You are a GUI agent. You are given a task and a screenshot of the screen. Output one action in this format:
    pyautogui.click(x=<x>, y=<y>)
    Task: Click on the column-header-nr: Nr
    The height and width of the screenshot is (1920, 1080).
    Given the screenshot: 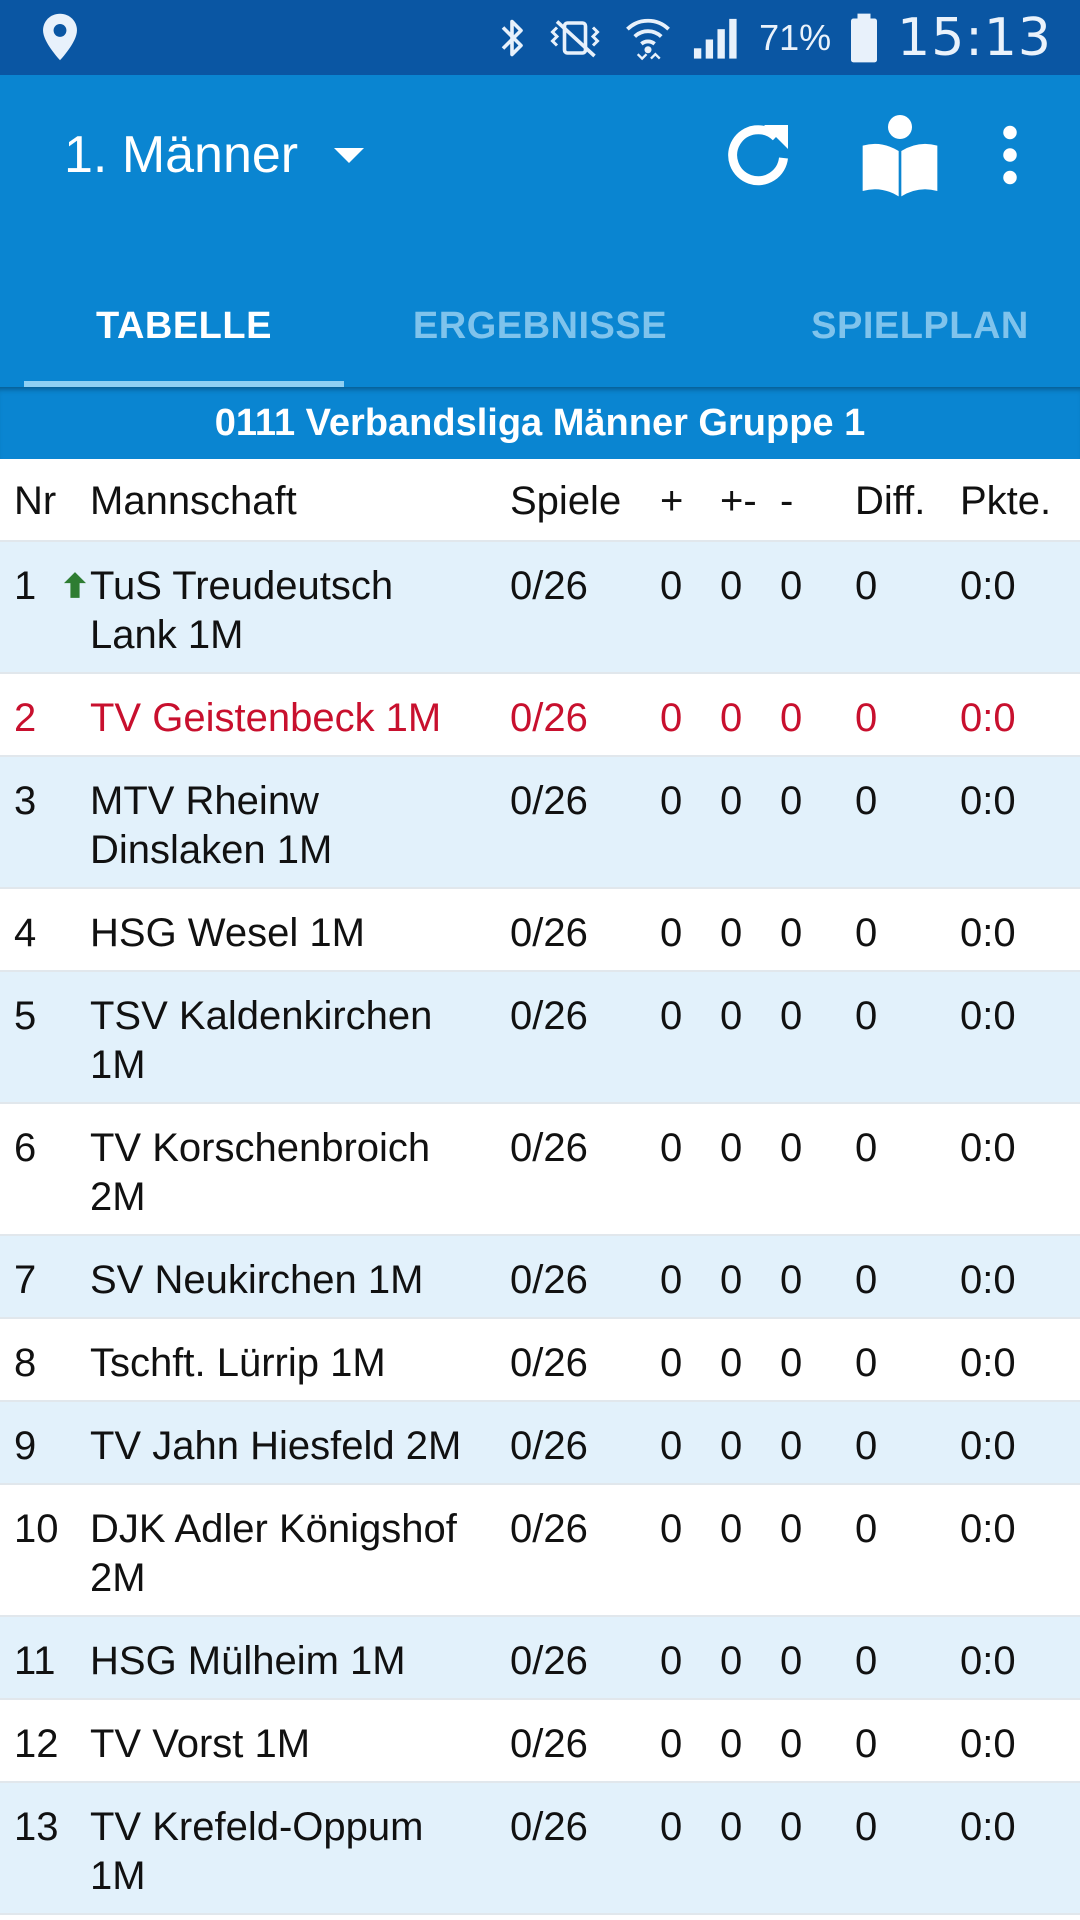 What is the action you would take?
    pyautogui.click(x=35, y=501)
    